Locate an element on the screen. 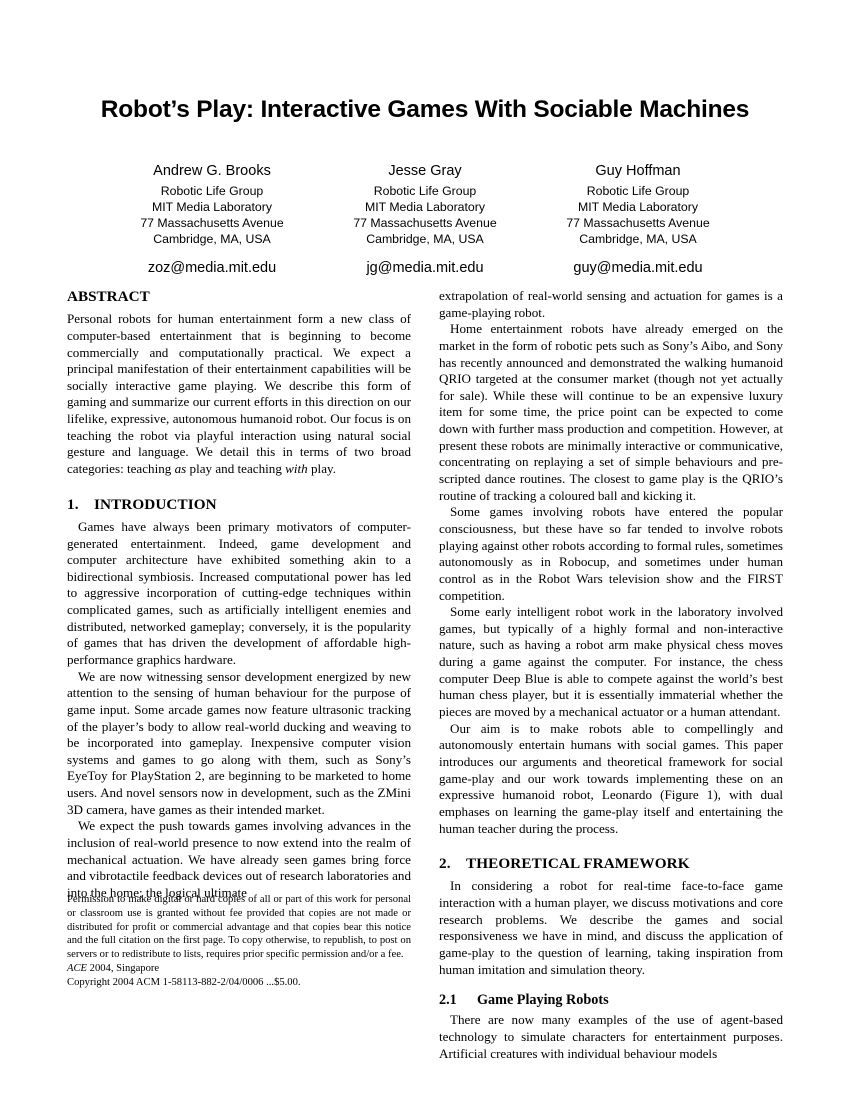  abstract-heading: ABSTRACT is located at coordinates (108, 296).